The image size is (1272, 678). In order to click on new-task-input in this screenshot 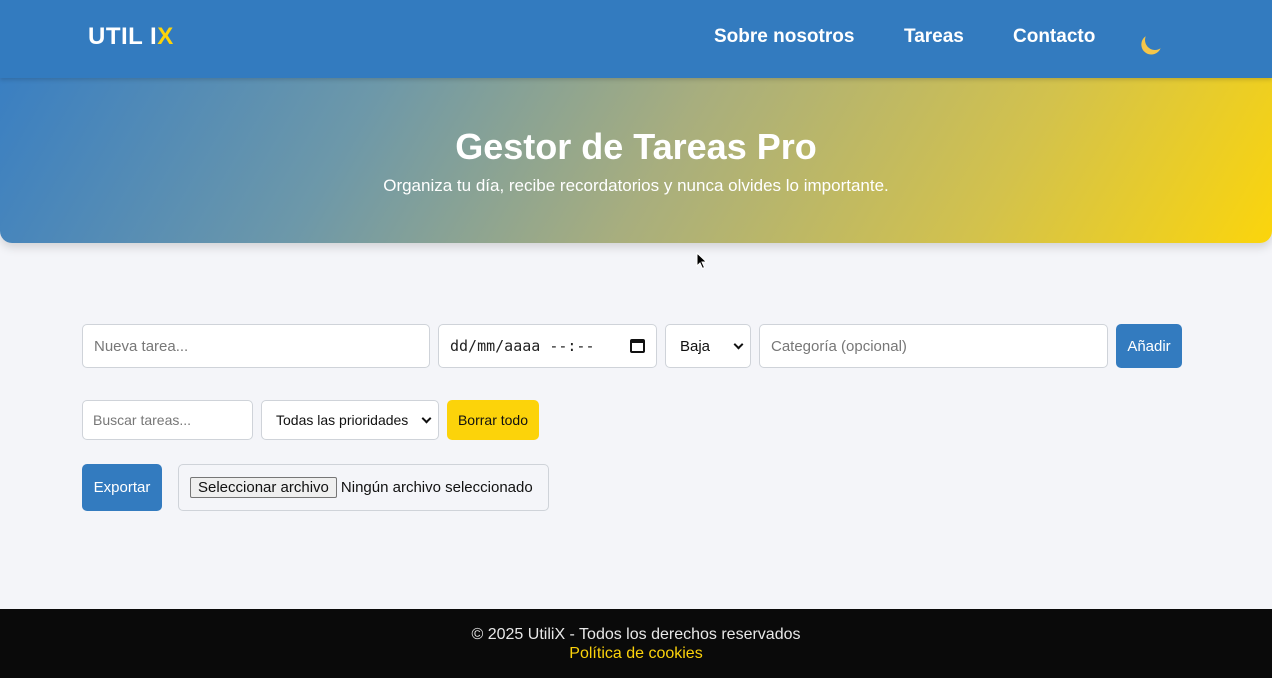, I will do `click(256, 346)`.